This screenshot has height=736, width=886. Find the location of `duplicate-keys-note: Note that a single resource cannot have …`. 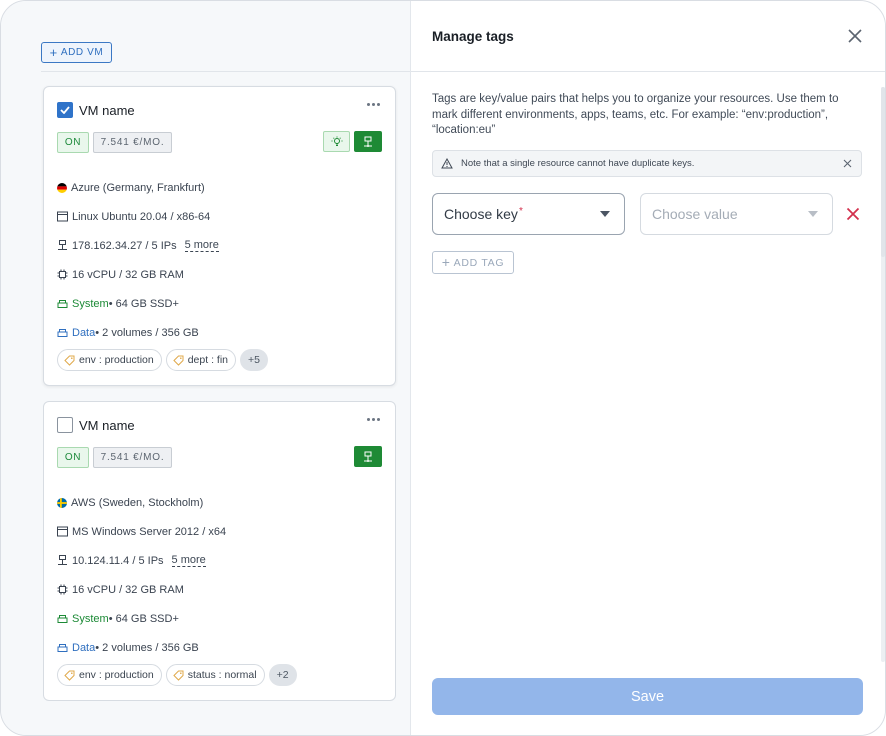

duplicate-keys-note: Note that a single resource cannot have … is located at coordinates (647, 163).